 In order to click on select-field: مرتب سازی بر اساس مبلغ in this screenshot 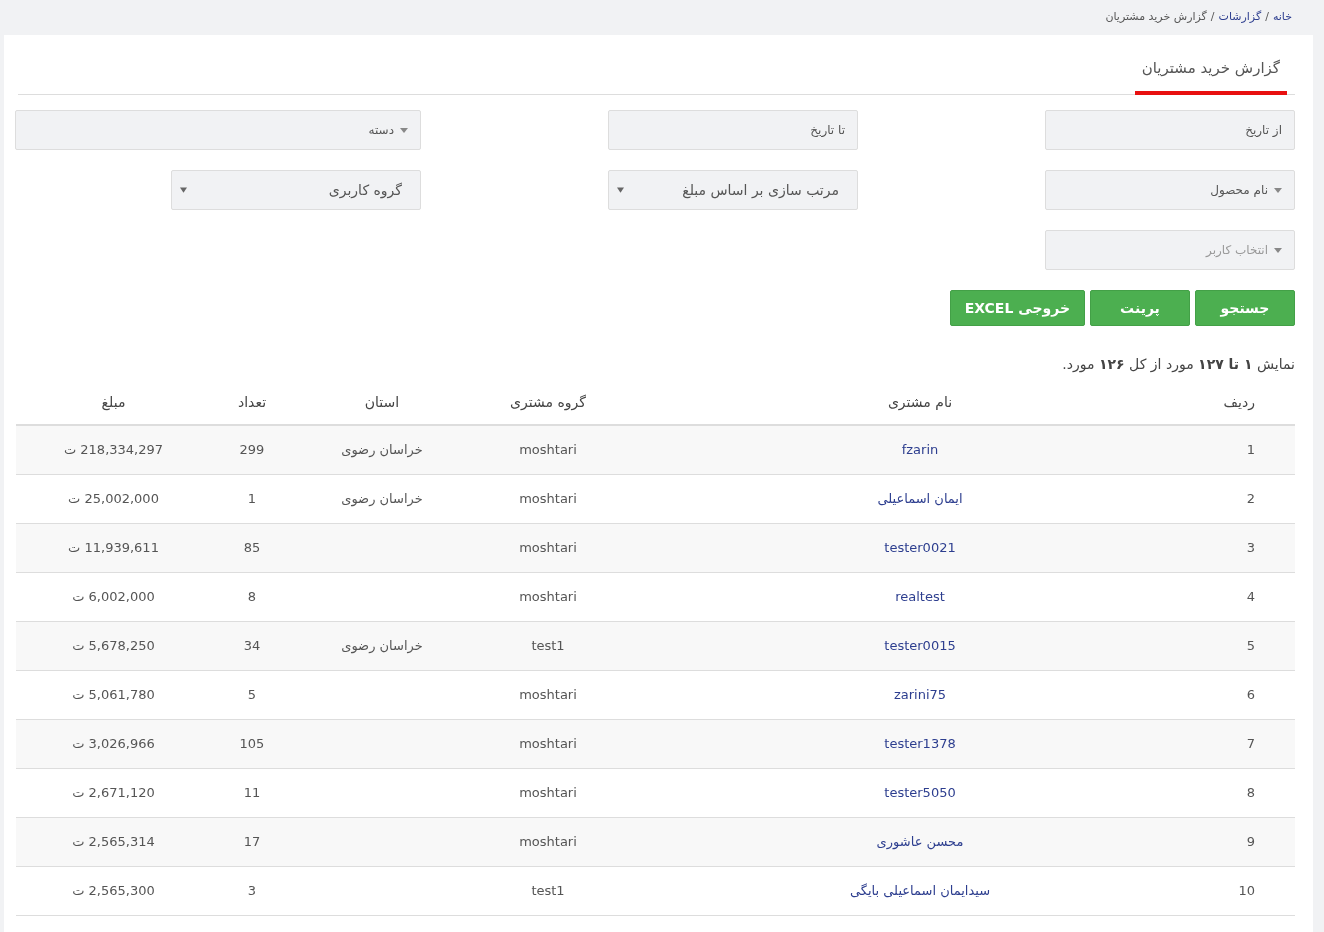, I will do `click(733, 190)`.